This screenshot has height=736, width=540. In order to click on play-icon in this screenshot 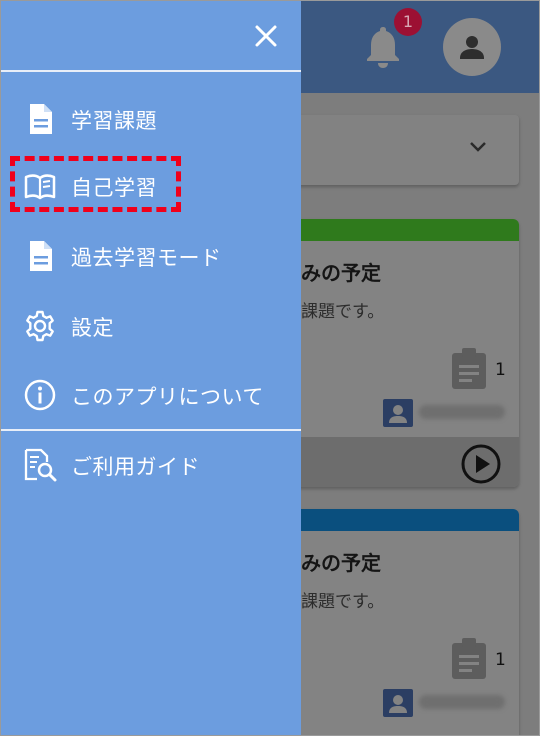, I will do `click(481, 464)`.